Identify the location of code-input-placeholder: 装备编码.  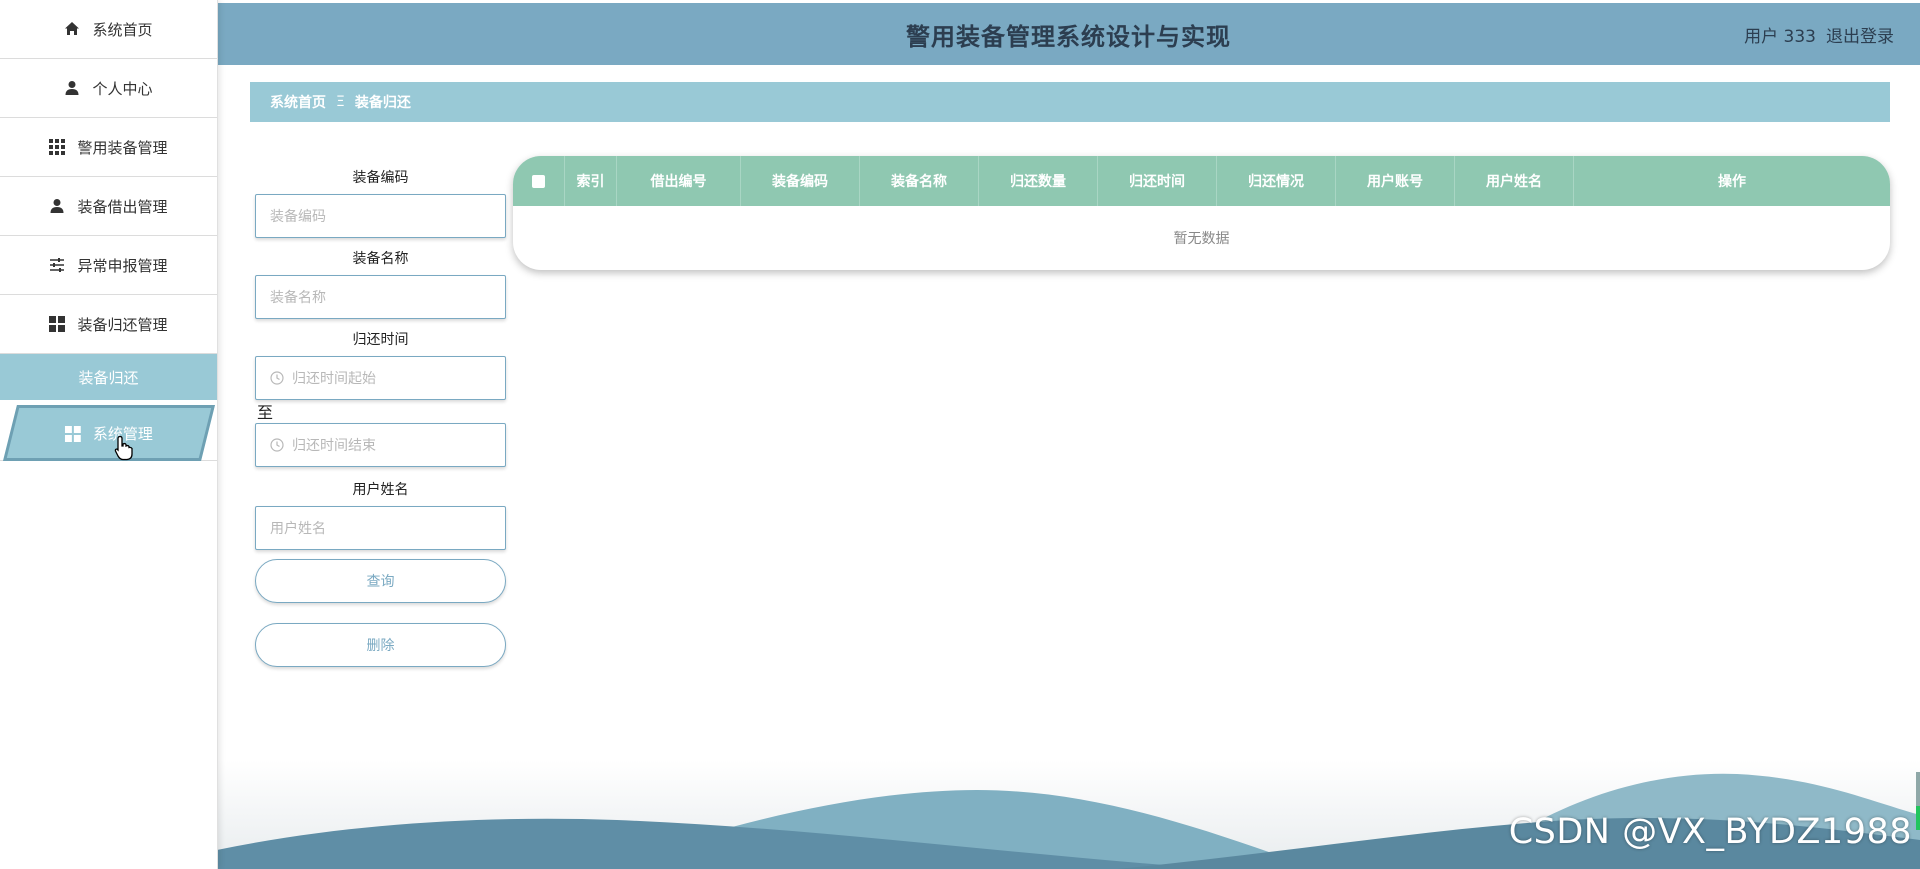
(298, 217).